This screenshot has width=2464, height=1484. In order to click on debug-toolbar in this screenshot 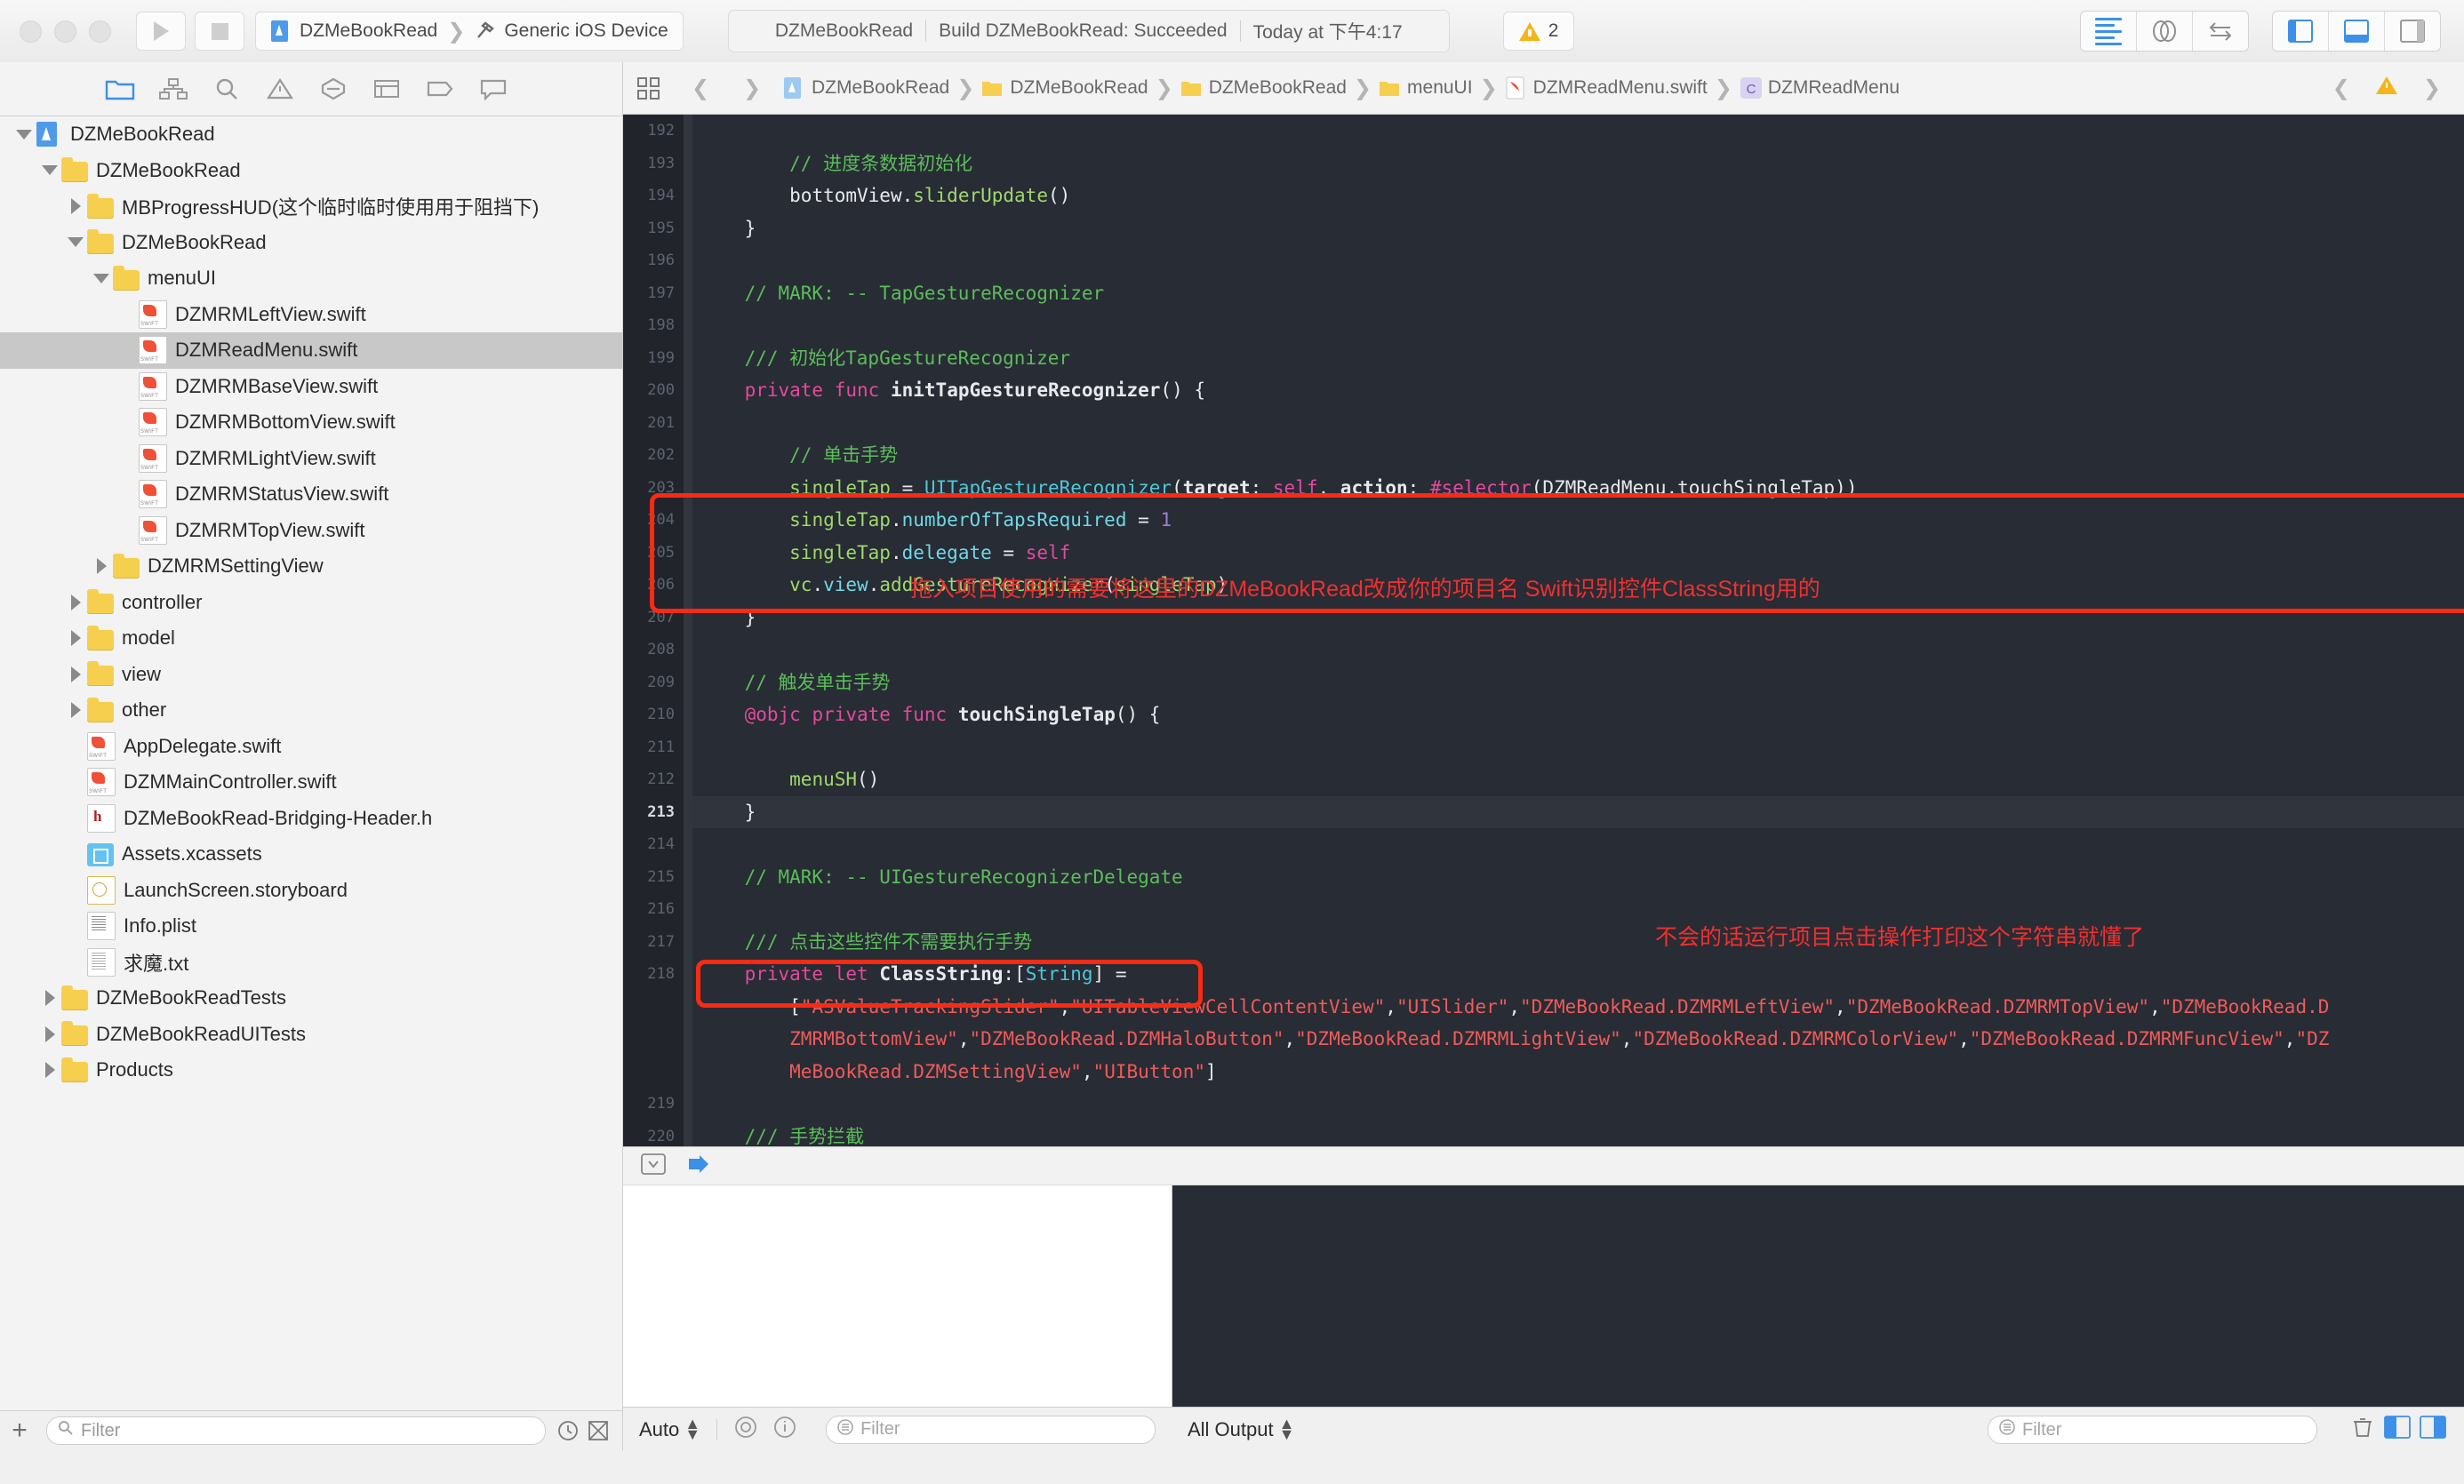, I will do `click(1543, 1166)`.